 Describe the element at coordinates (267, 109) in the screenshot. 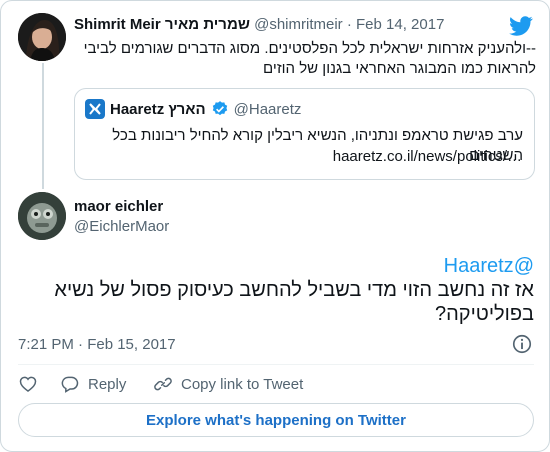

I see `quoted-author-handle: @Haaretz` at that location.